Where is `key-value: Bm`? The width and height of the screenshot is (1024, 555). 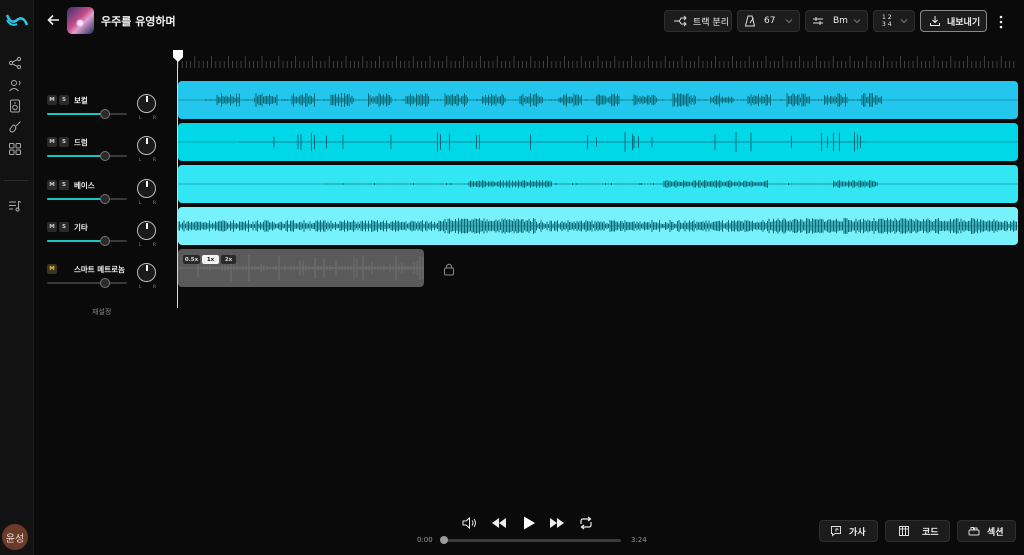 key-value: Bm is located at coordinates (840, 21).